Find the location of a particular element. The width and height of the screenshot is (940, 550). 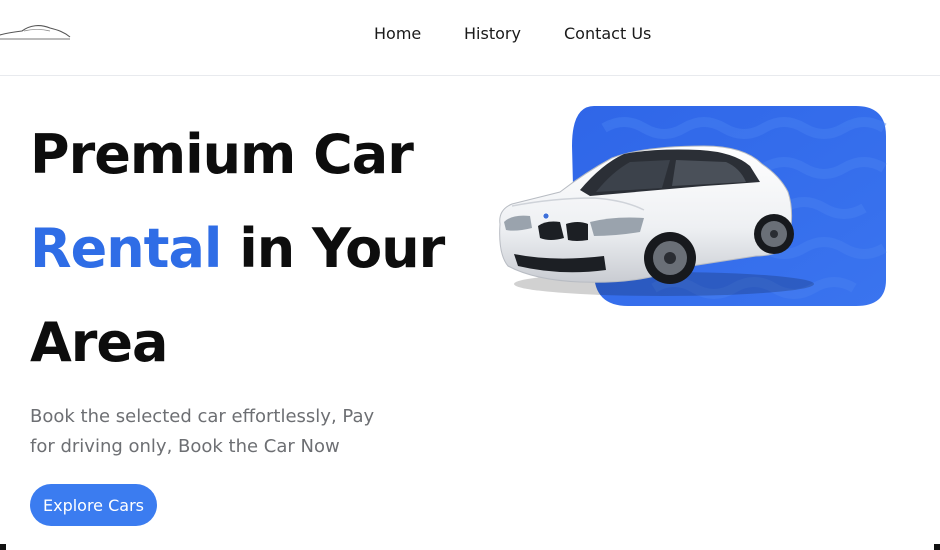

car-logo-icon is located at coordinates (37, 32).